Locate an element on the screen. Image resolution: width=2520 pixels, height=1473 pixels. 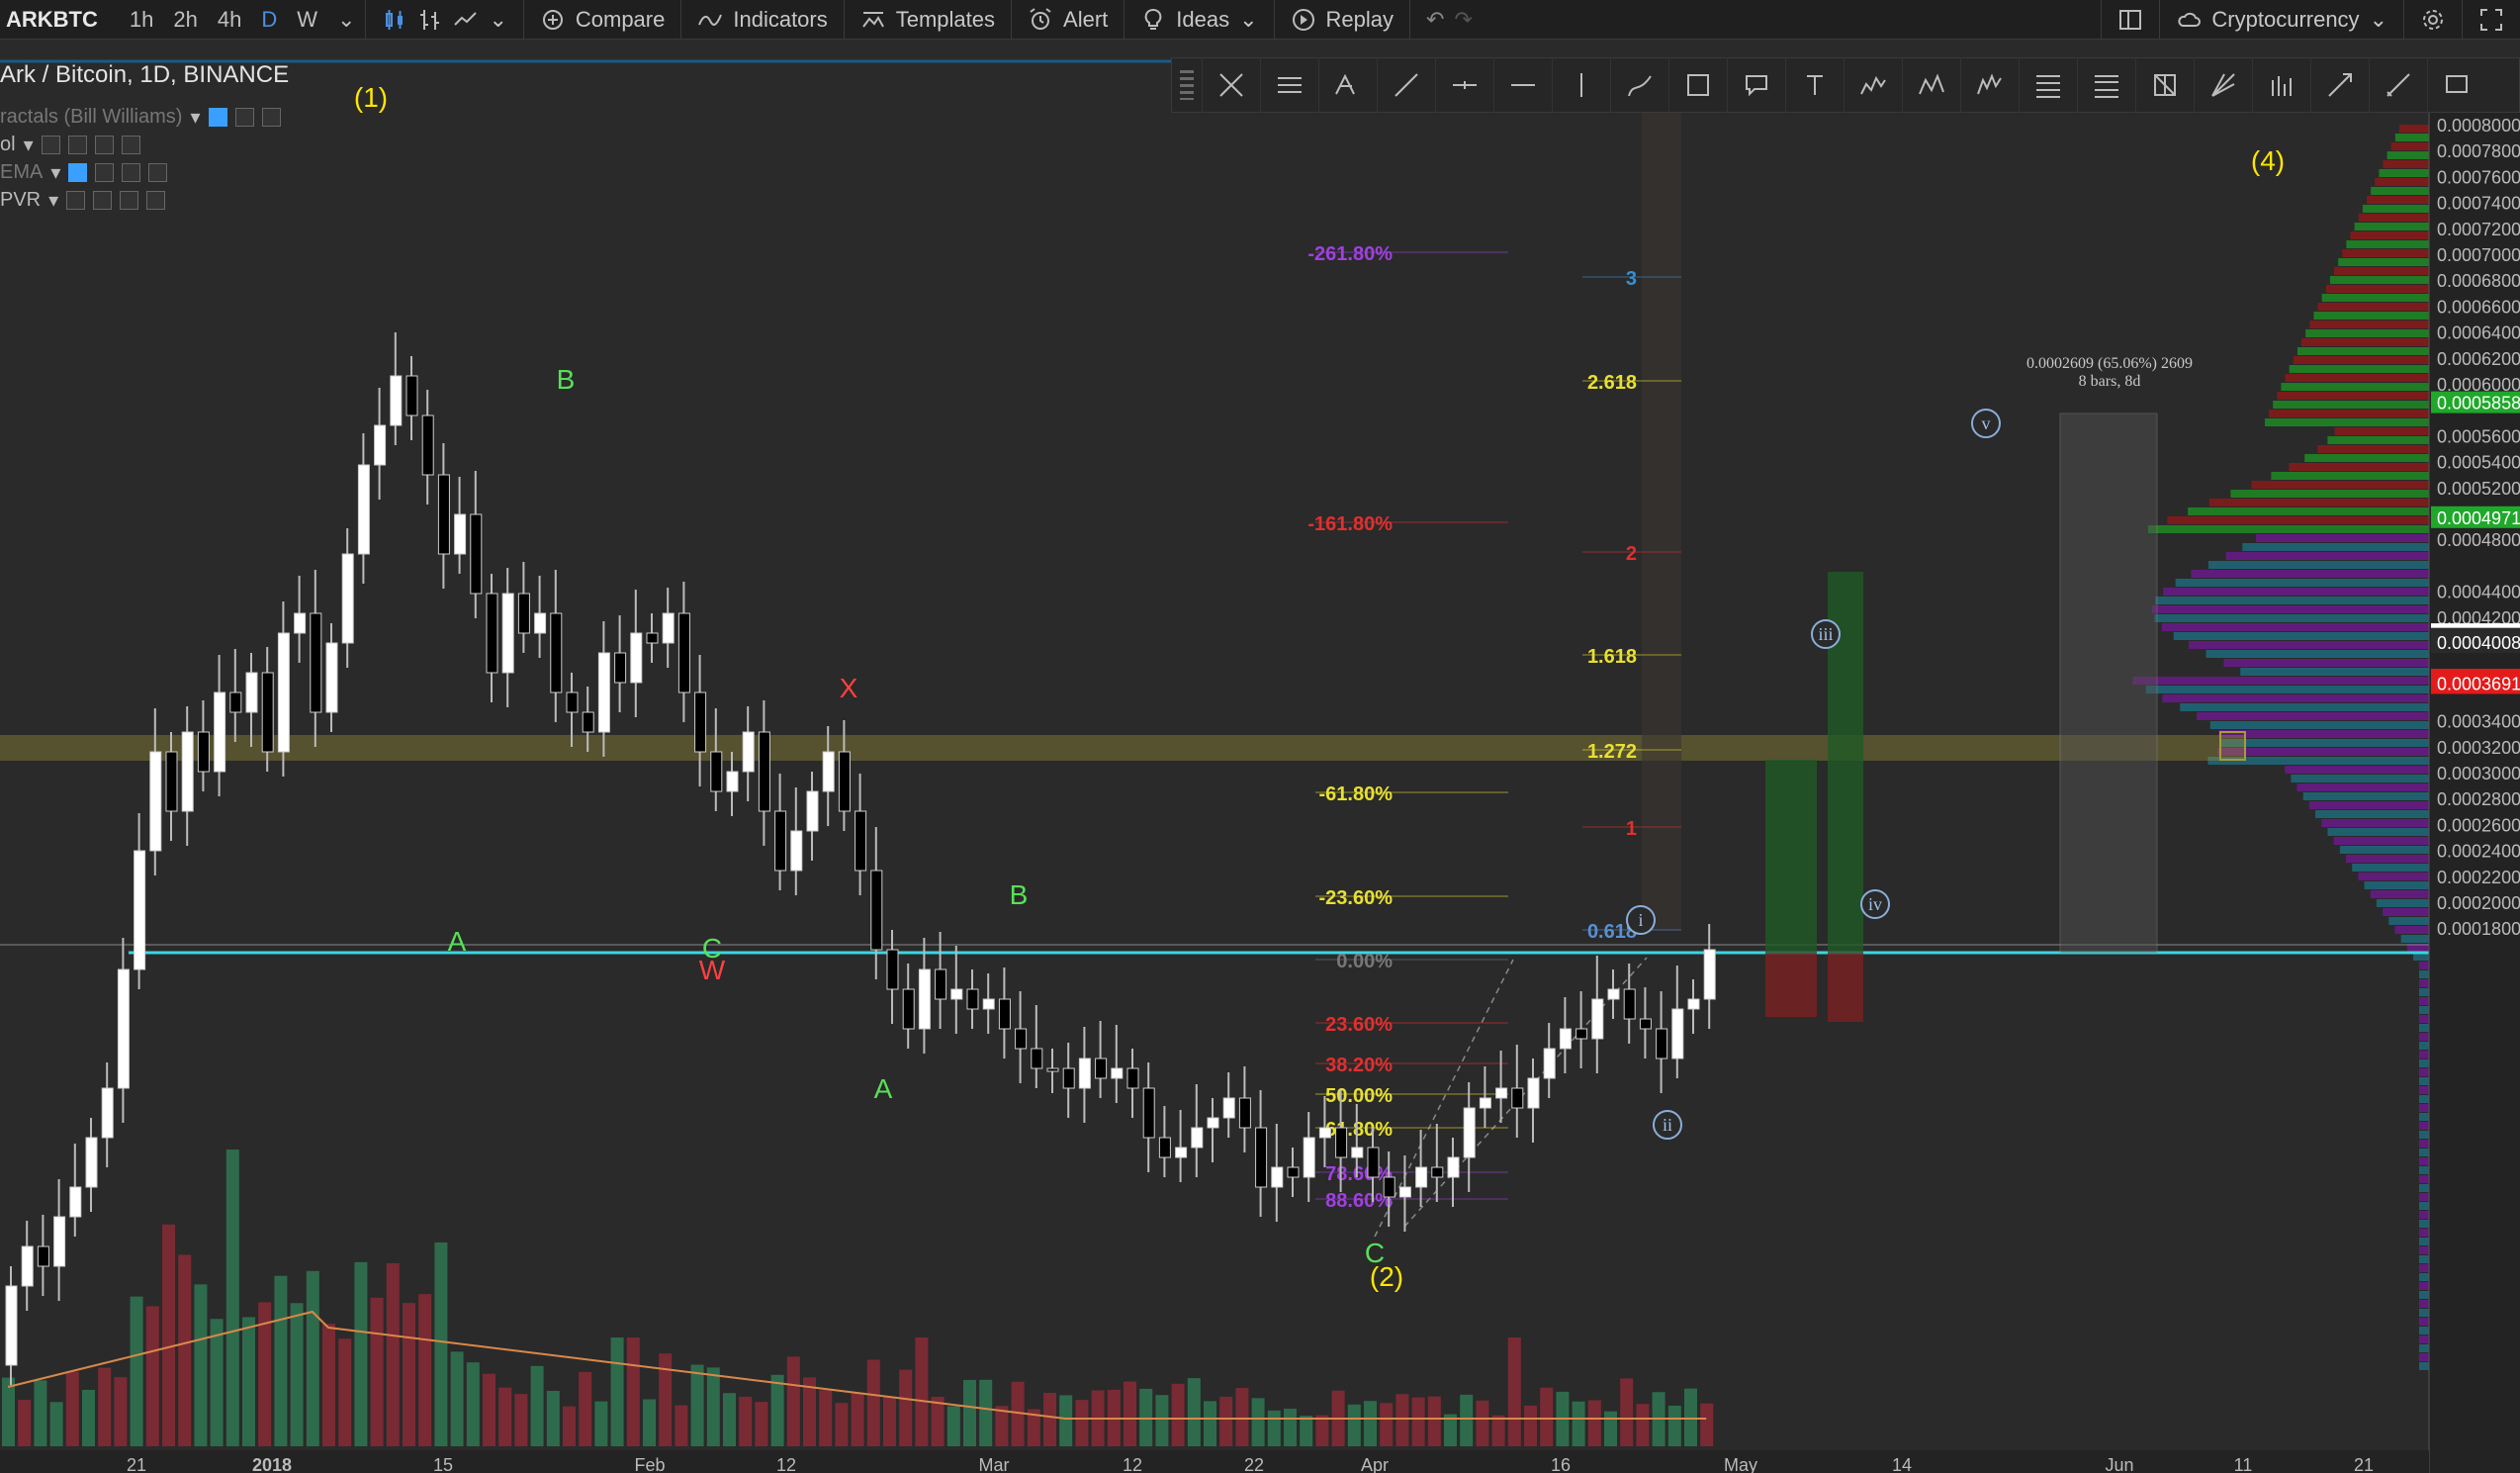
brush-tool is located at coordinates (1639, 85).